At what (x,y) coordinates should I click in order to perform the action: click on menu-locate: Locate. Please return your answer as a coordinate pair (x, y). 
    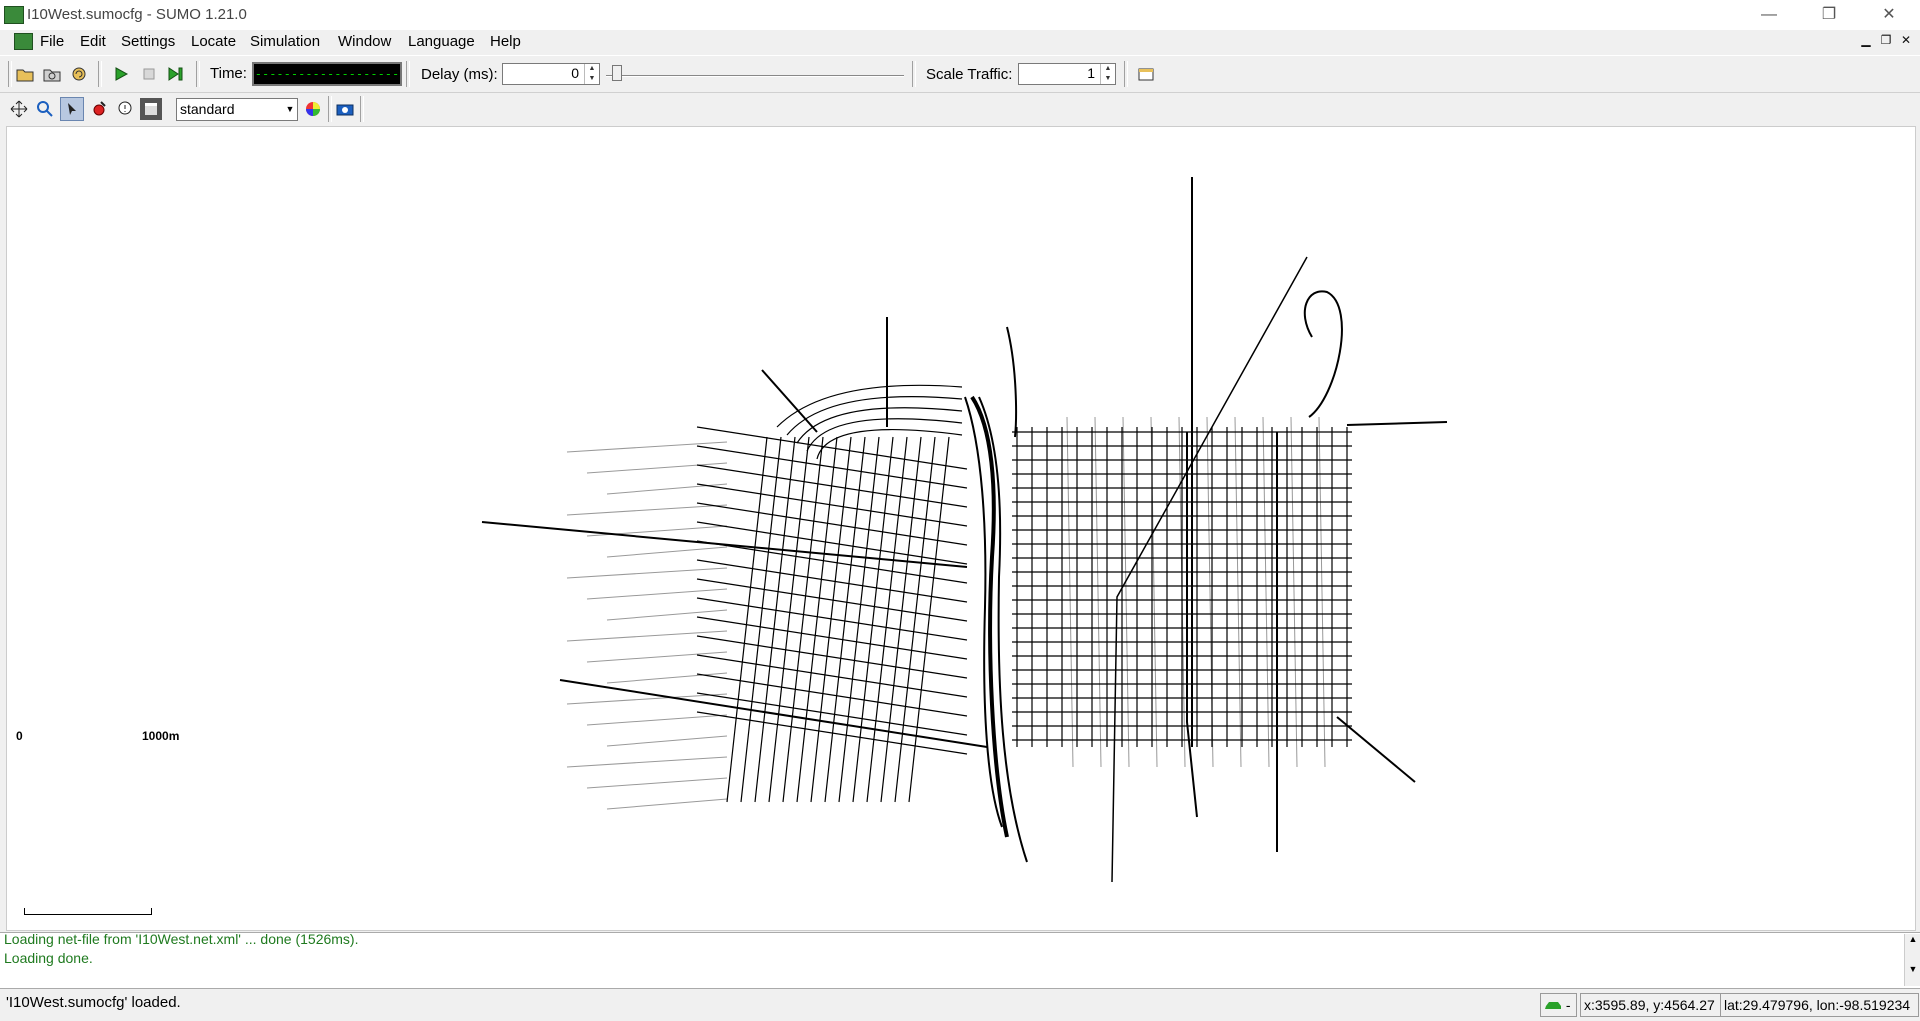
    Looking at the image, I should click on (213, 41).